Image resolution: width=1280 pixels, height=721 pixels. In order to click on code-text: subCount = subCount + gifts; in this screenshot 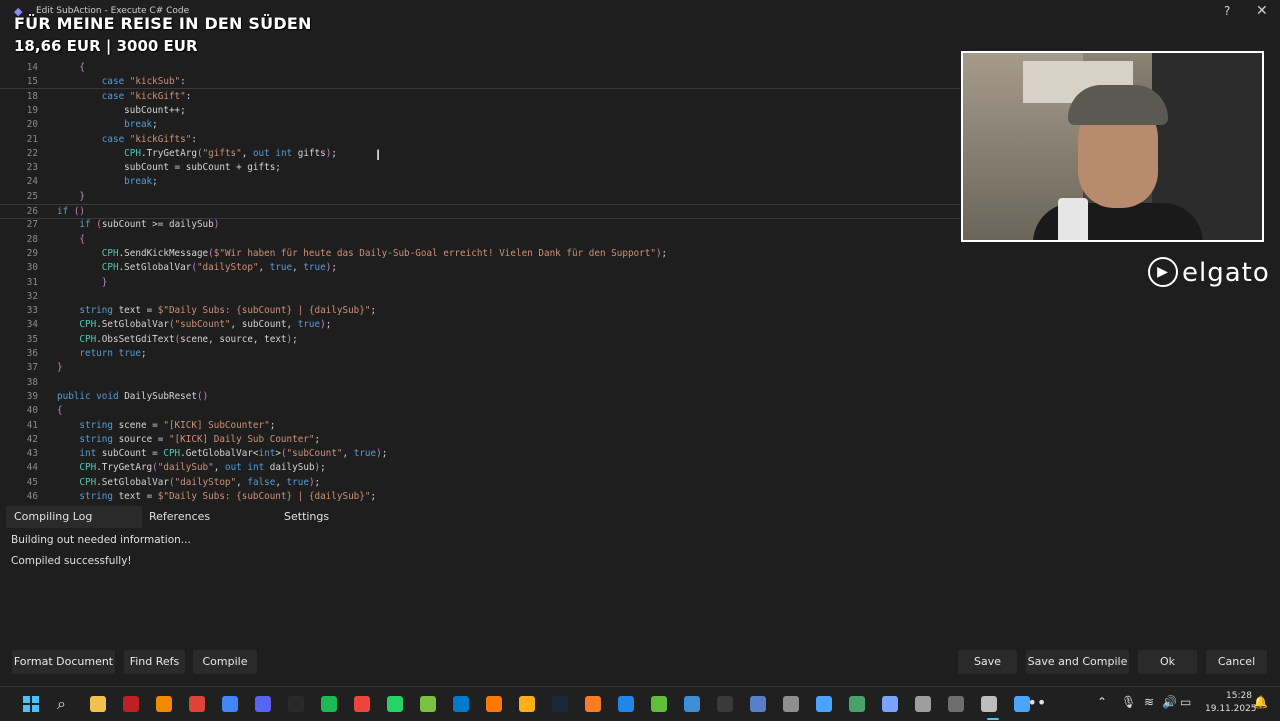, I will do `click(169, 168)`.